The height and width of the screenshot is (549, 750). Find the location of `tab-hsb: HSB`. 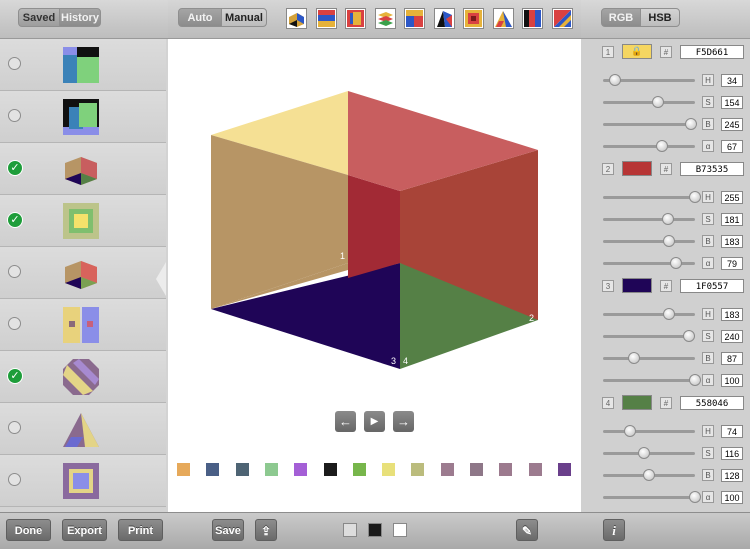

tab-hsb: HSB is located at coordinates (660, 17).